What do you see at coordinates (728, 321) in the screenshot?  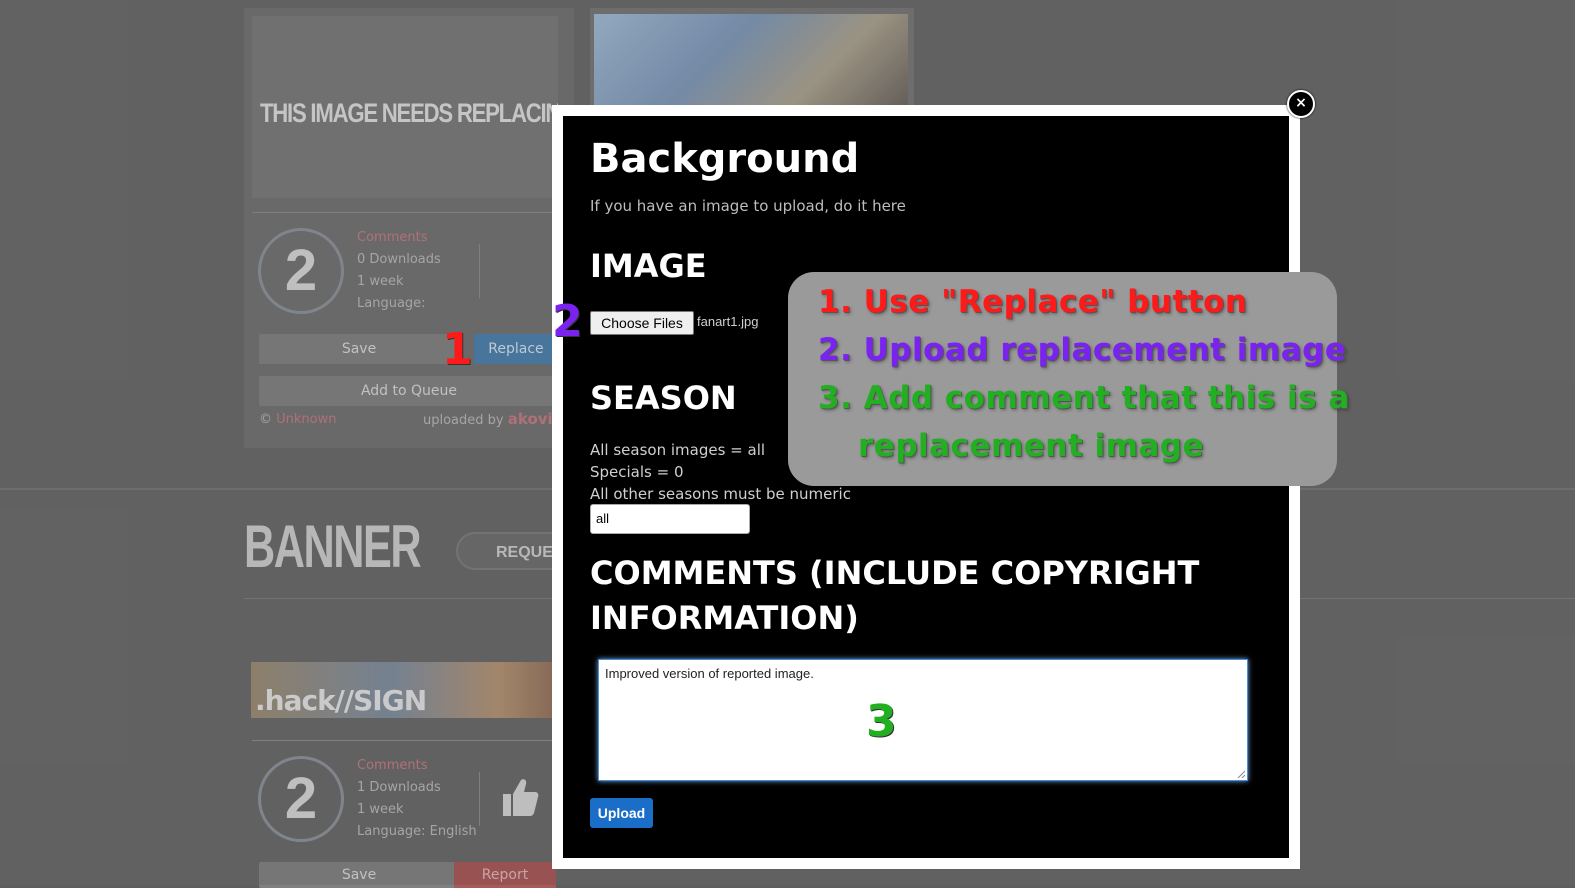 I see `selected-file-name: fanart1.jpg` at bounding box center [728, 321].